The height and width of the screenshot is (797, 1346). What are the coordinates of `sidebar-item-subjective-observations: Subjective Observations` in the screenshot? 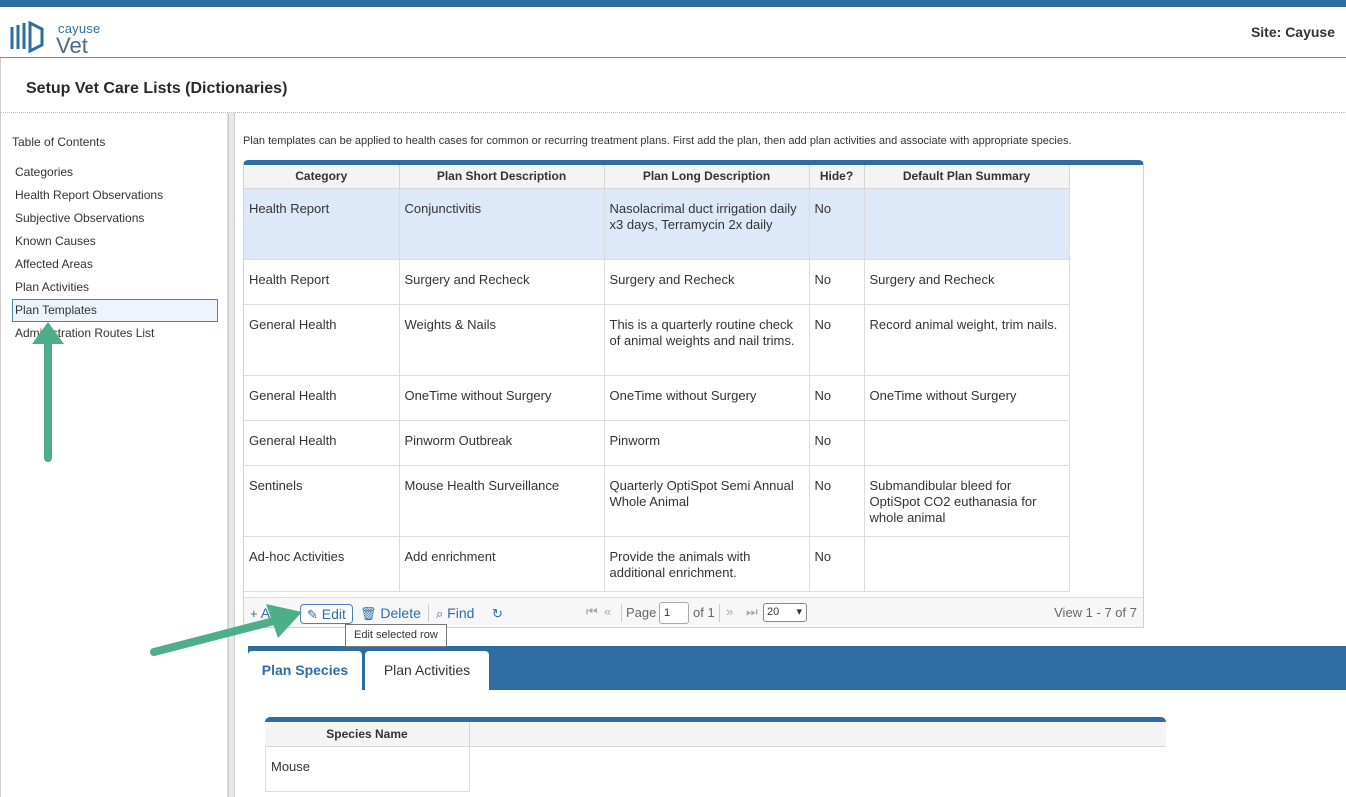 It's located at (115, 218).